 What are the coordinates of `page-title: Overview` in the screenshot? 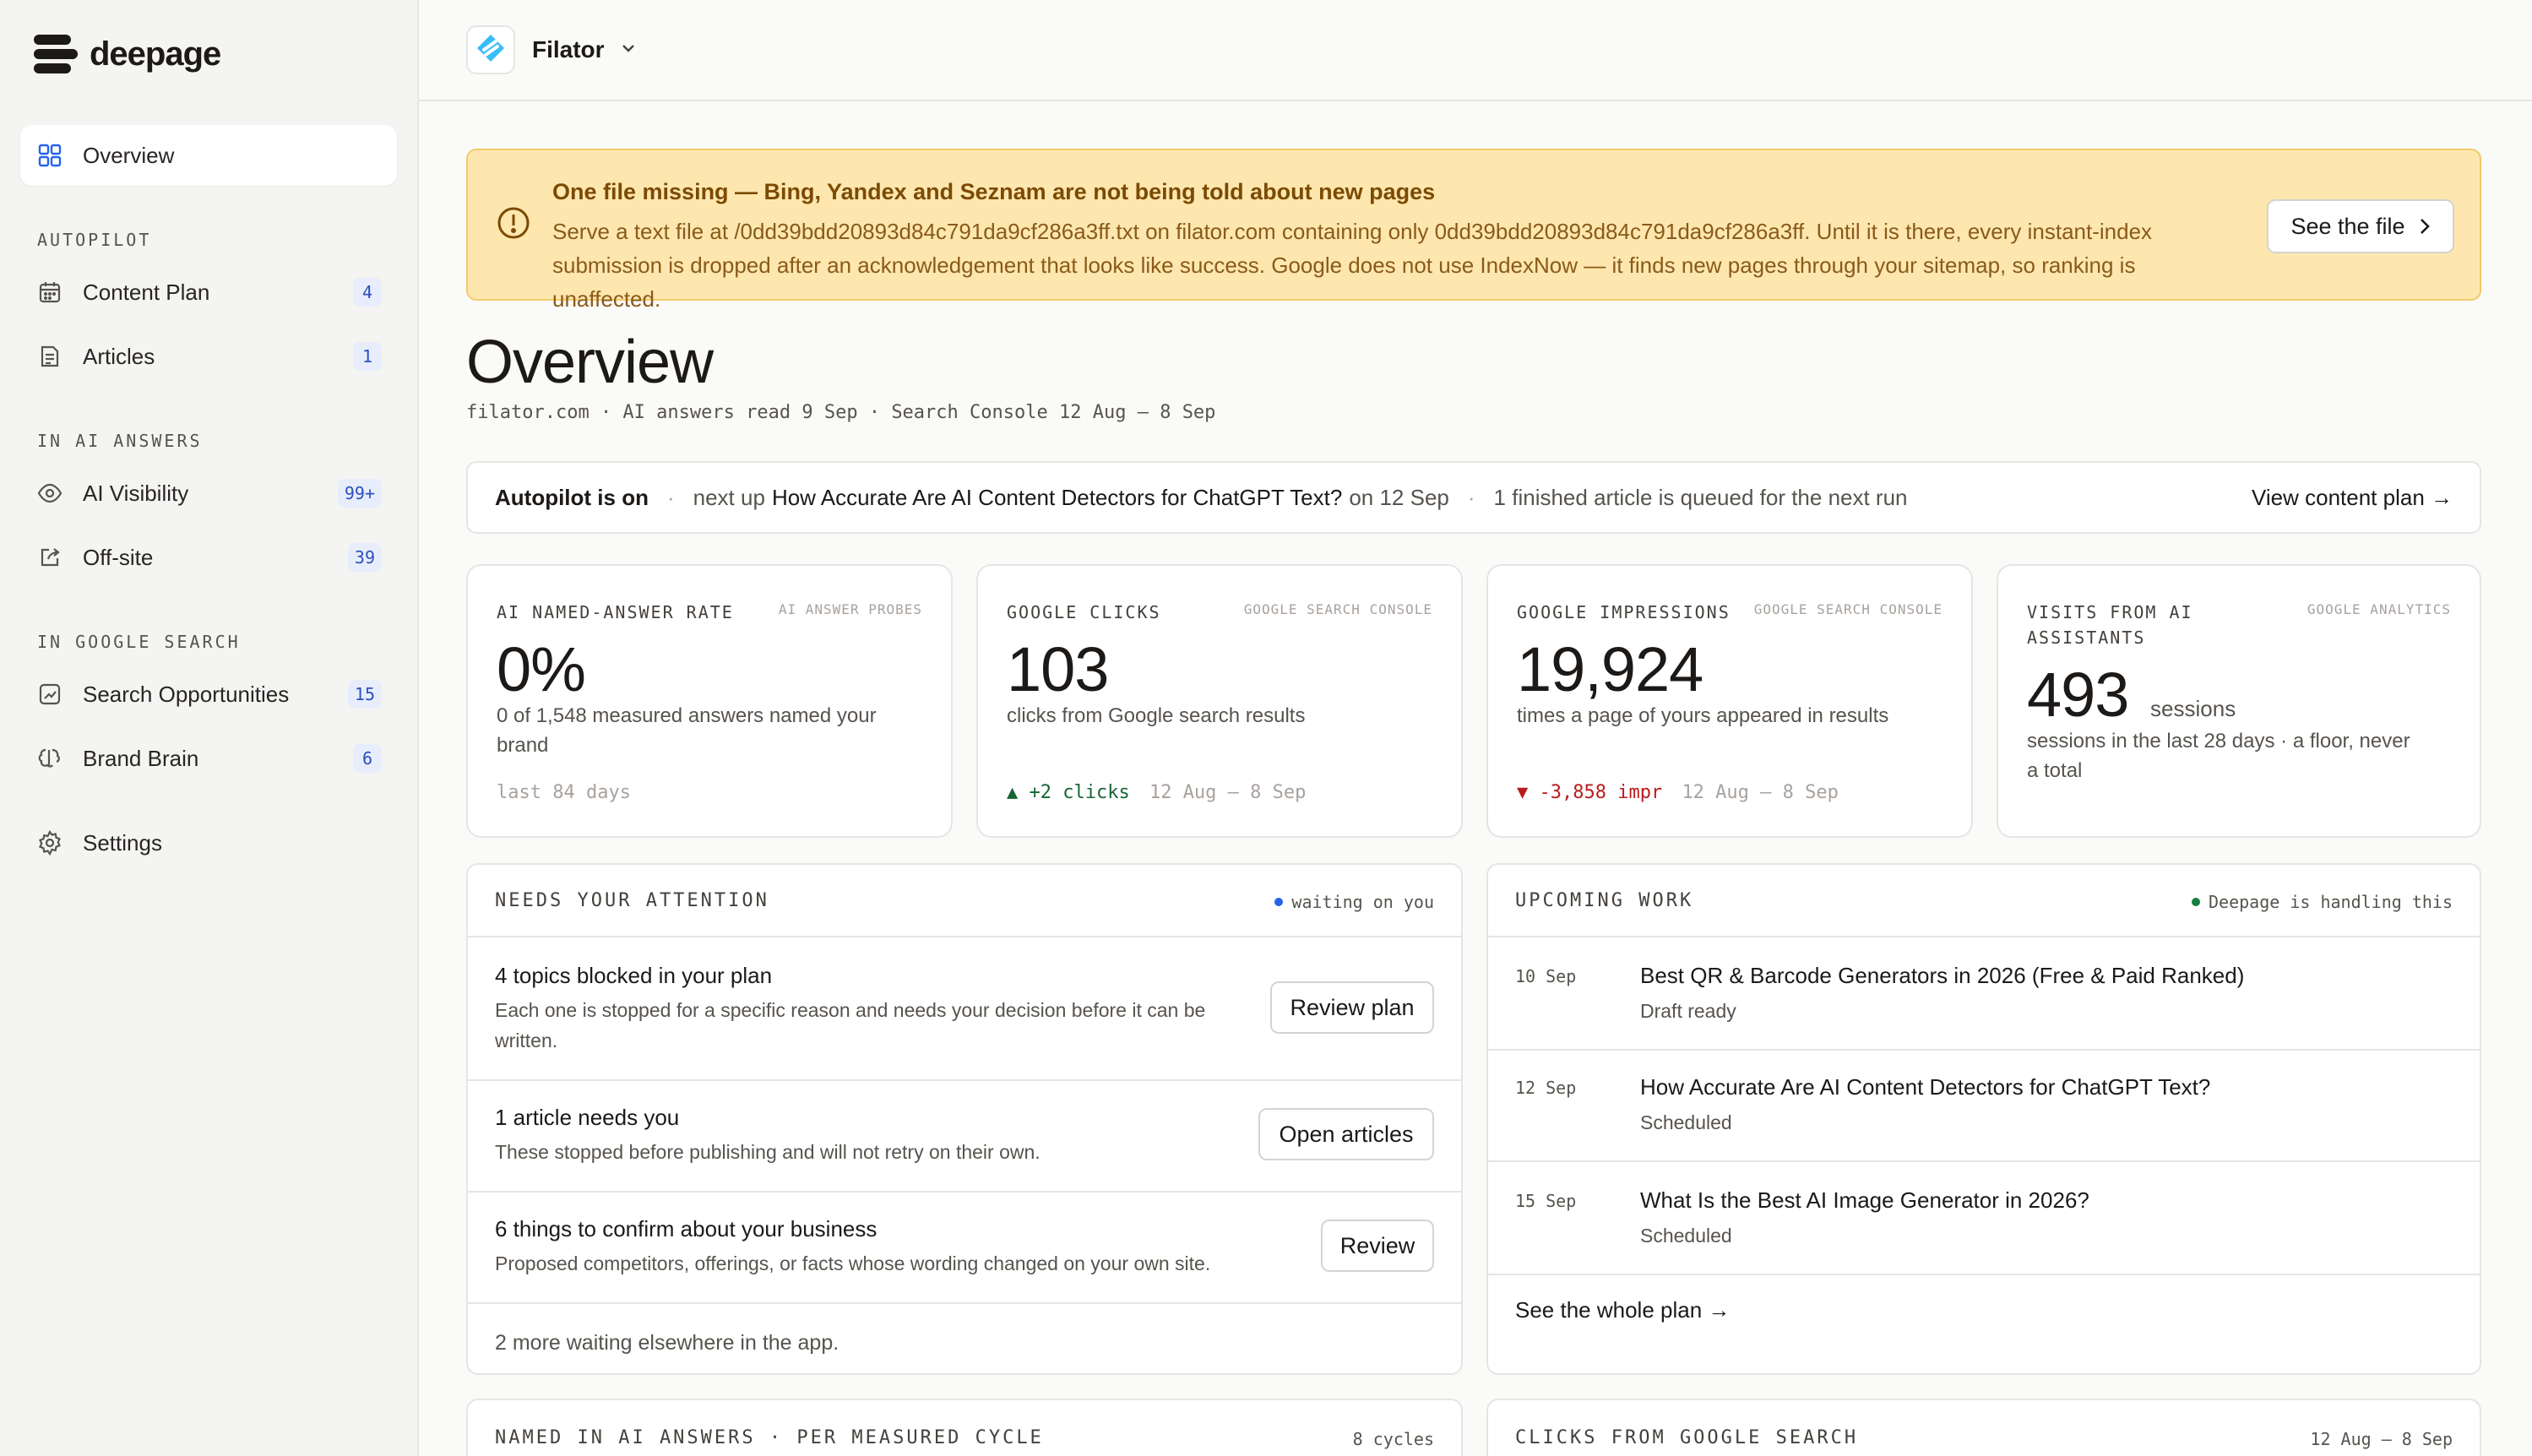 It's located at (590, 362).